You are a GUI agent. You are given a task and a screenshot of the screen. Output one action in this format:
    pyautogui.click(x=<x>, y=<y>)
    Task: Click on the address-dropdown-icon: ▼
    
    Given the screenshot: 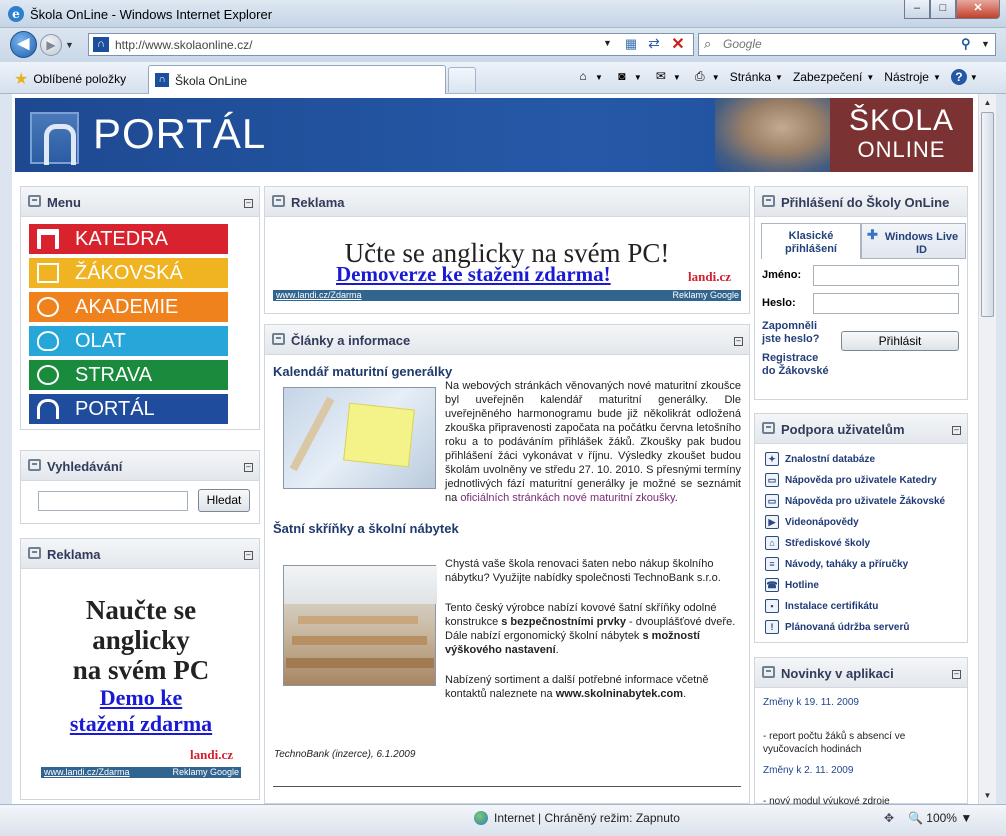 What is the action you would take?
    pyautogui.click(x=607, y=43)
    